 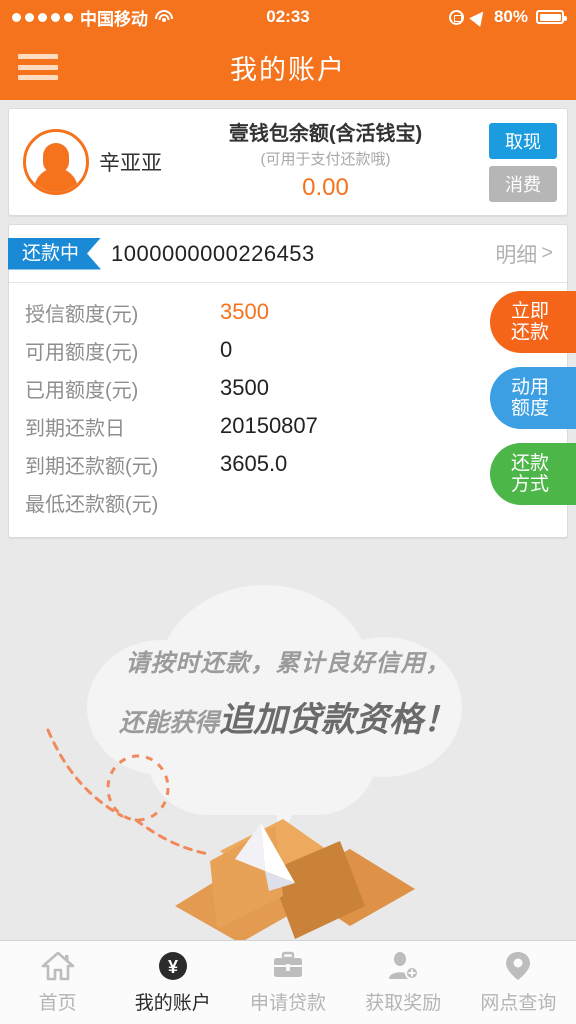 What do you see at coordinates (403, 1003) in the screenshot?
I see `tab-get-reward-label: 获取奖励` at bounding box center [403, 1003].